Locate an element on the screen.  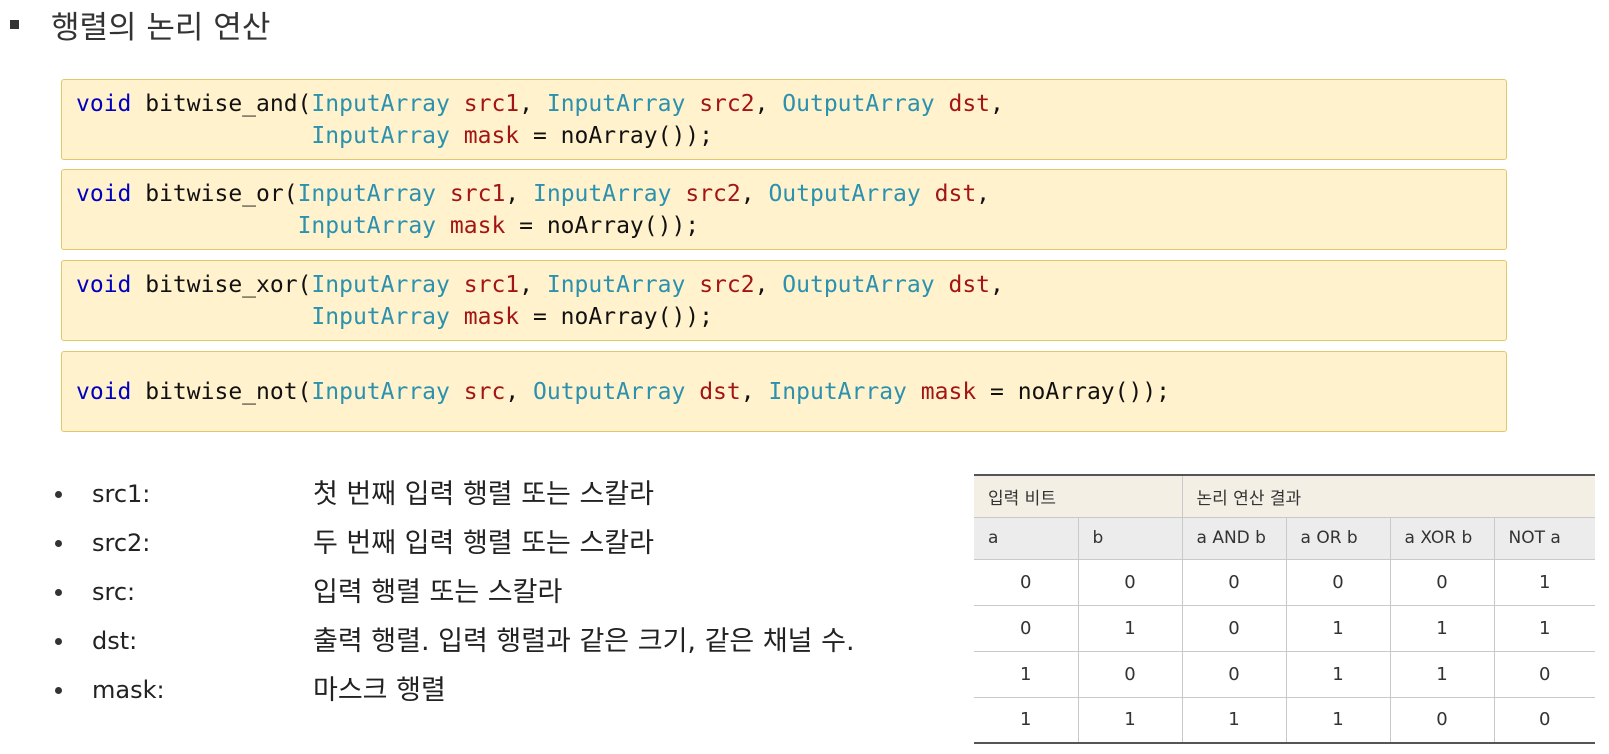
square-bullet-icon is located at coordinates (14, 24).